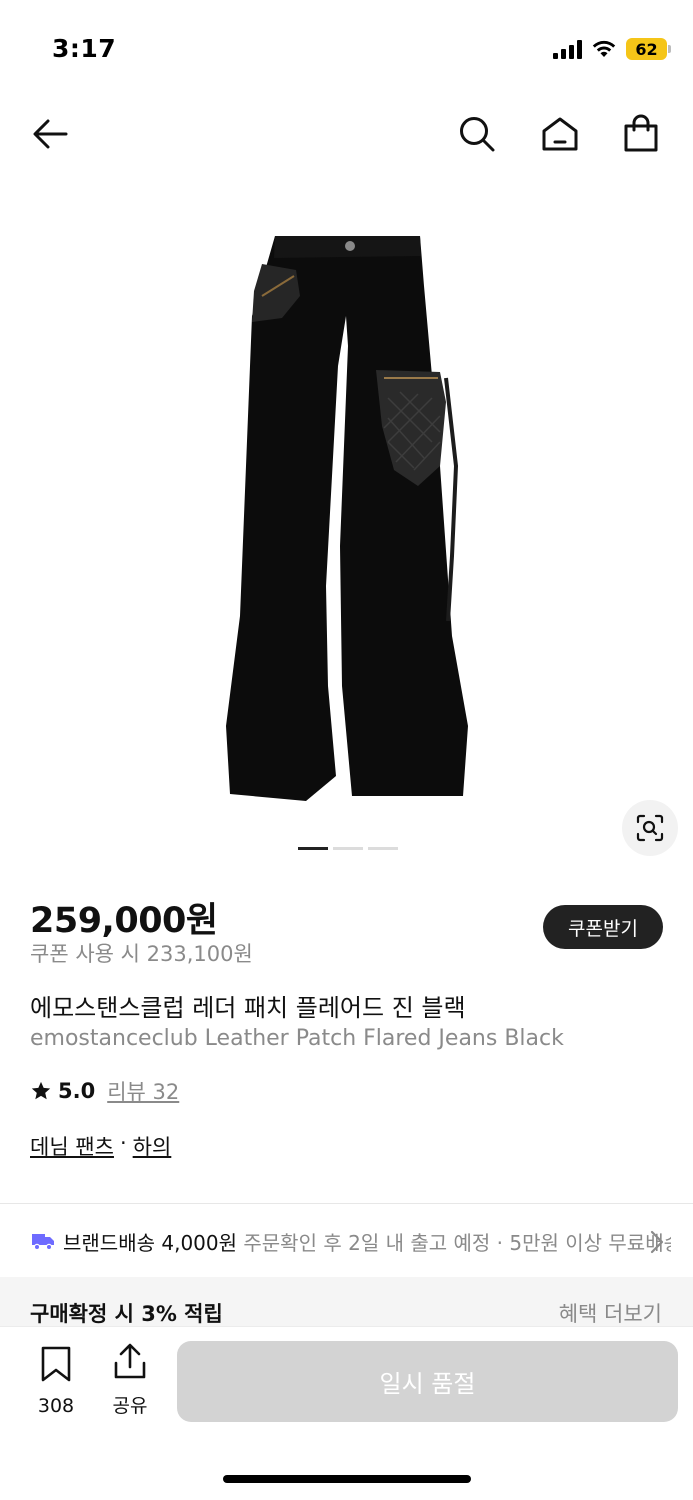  Describe the element at coordinates (150, 1242) in the screenshot. I see `shipping-fee: 브랜드배송 4,000원` at that location.